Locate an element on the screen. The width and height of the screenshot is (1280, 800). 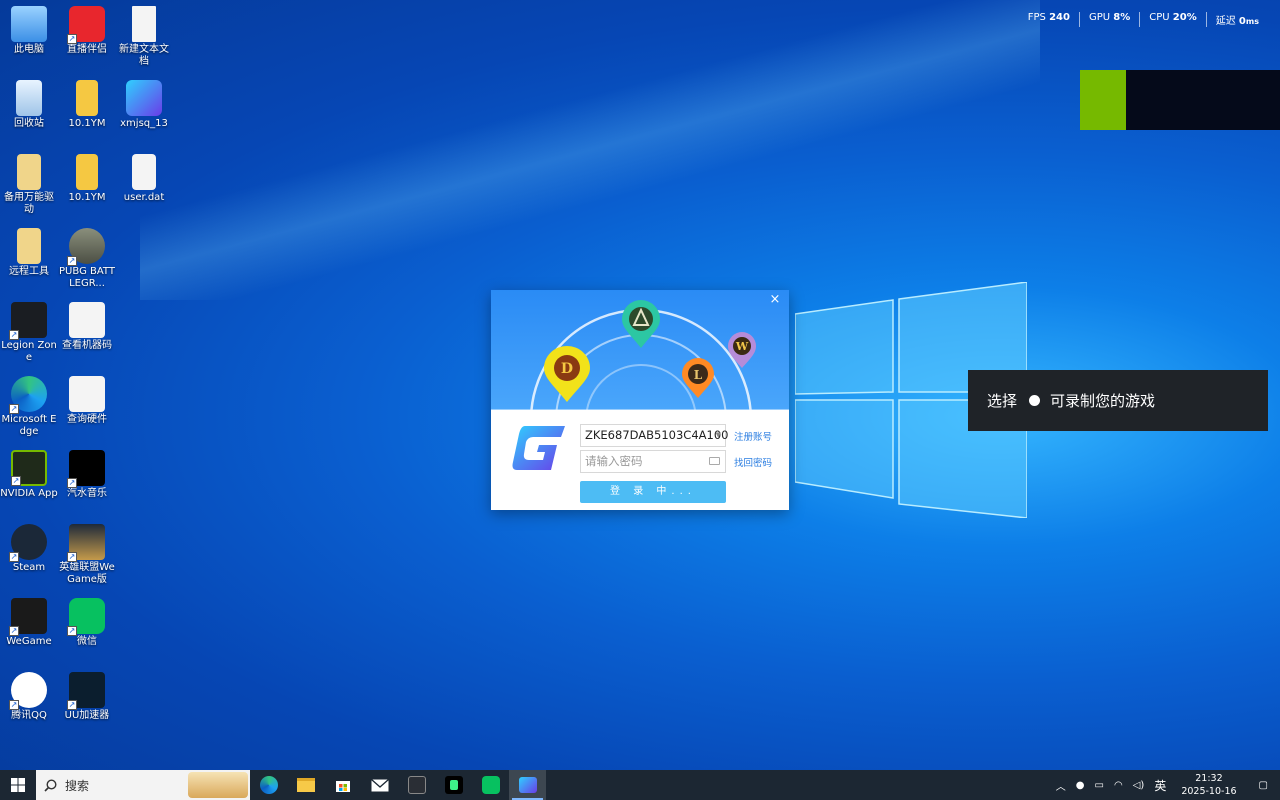
taskbar-wechat is located at coordinates (490, 785).